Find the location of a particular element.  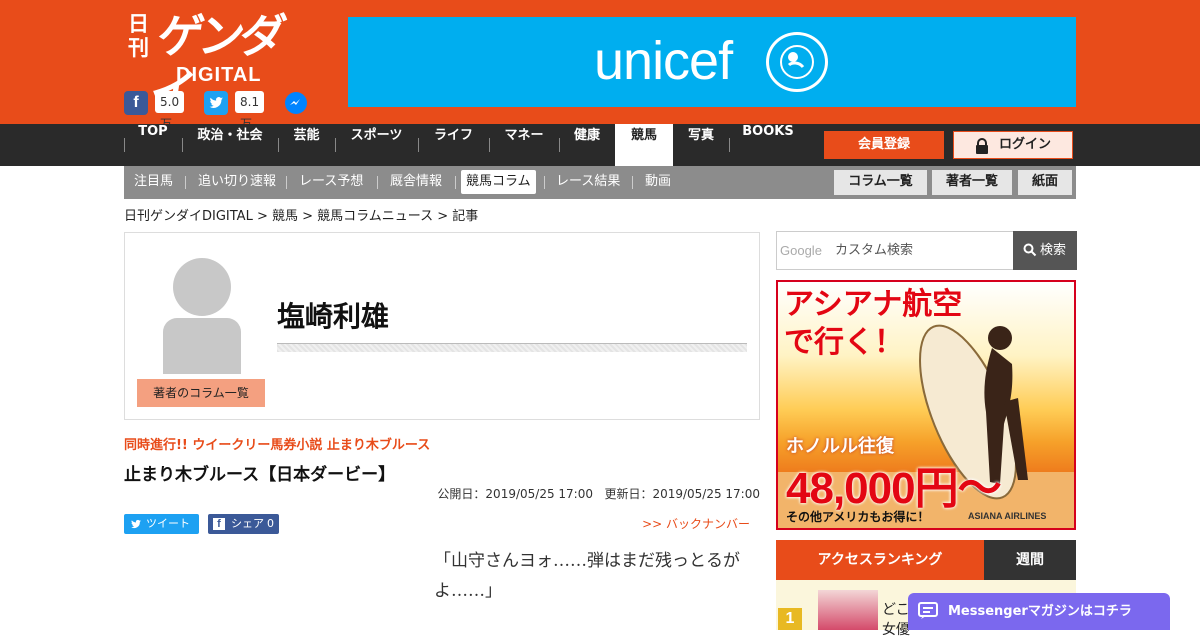

share-count: 0 is located at coordinates (270, 523).